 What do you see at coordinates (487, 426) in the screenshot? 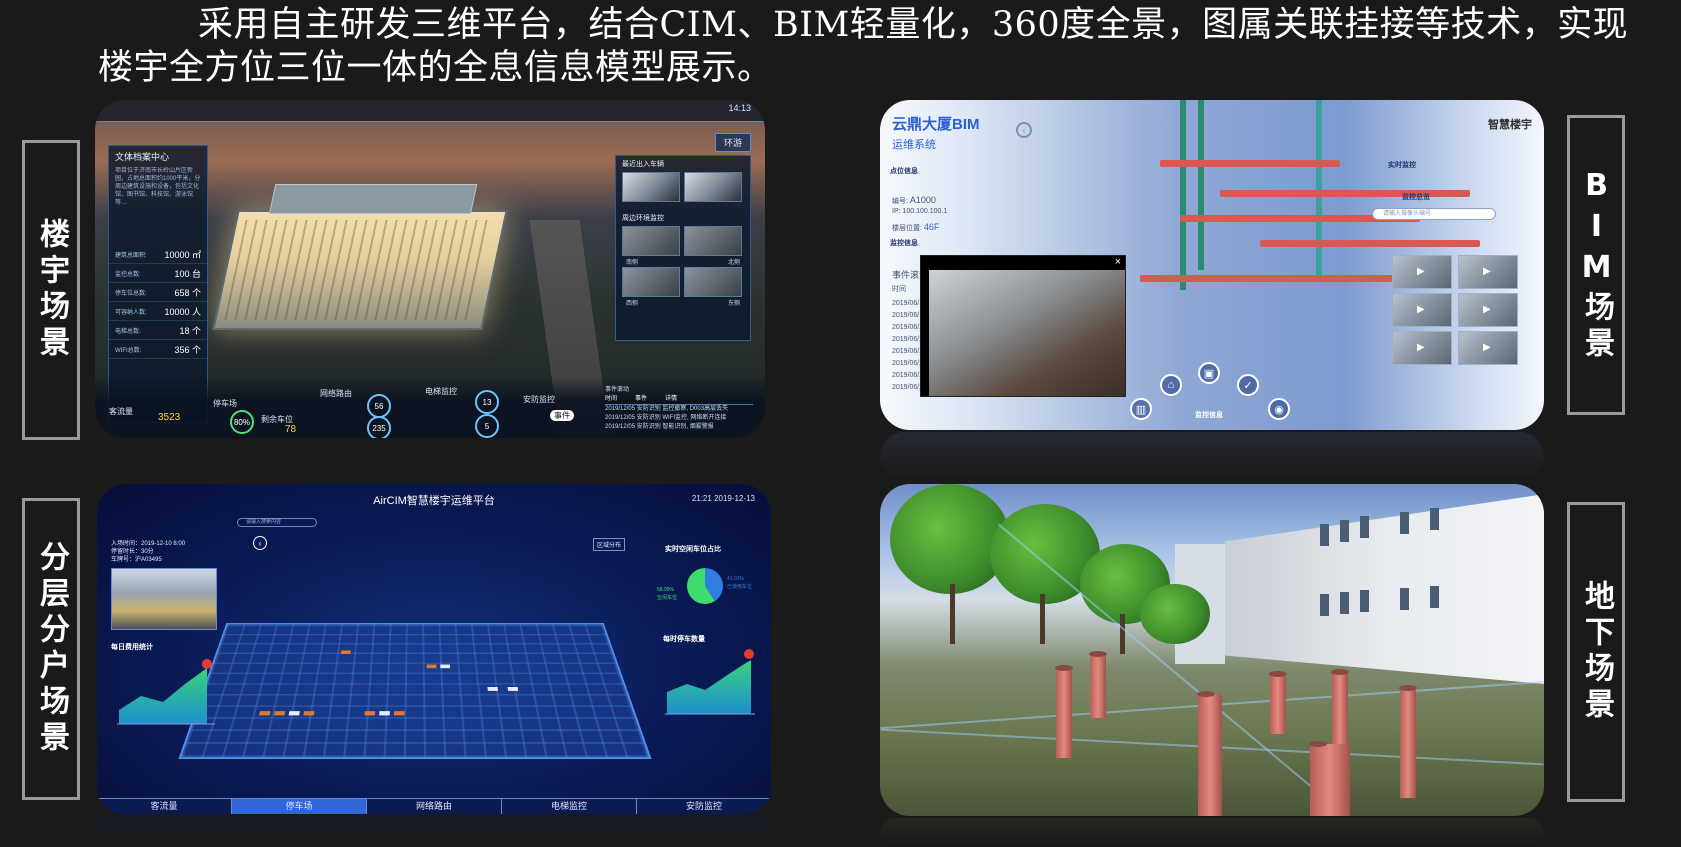
I see `elevator-ring-b: 5` at bounding box center [487, 426].